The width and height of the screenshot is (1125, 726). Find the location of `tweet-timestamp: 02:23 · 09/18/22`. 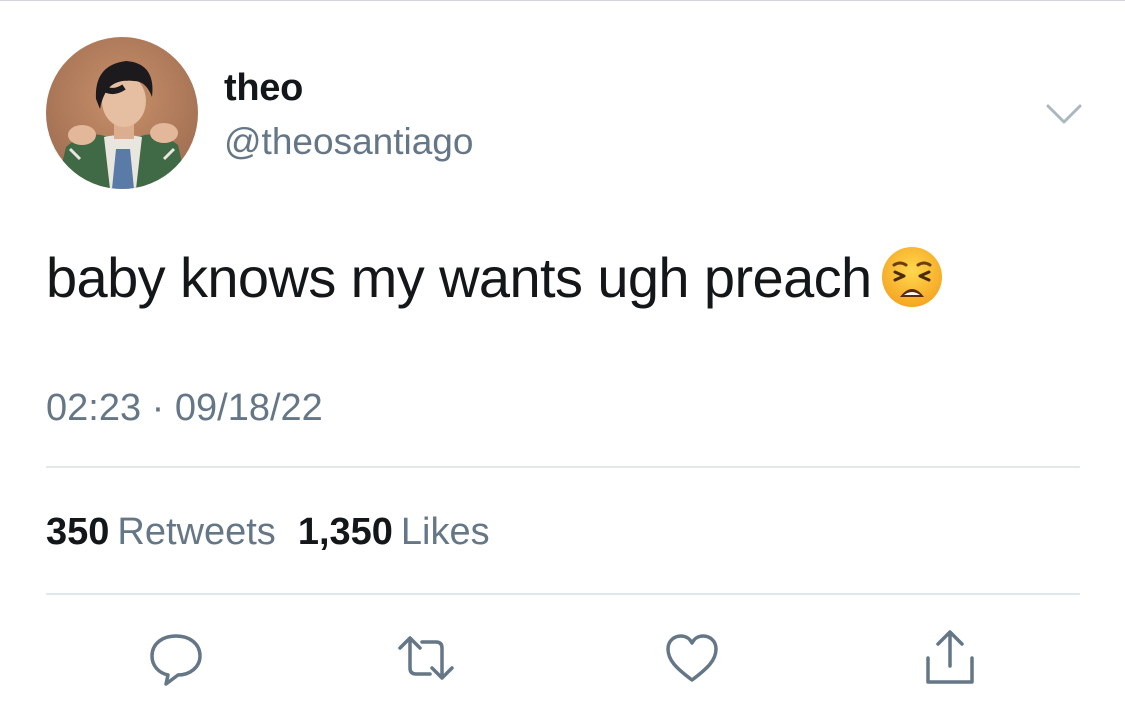

tweet-timestamp: 02:23 · 09/18/22 is located at coordinates (184, 408).